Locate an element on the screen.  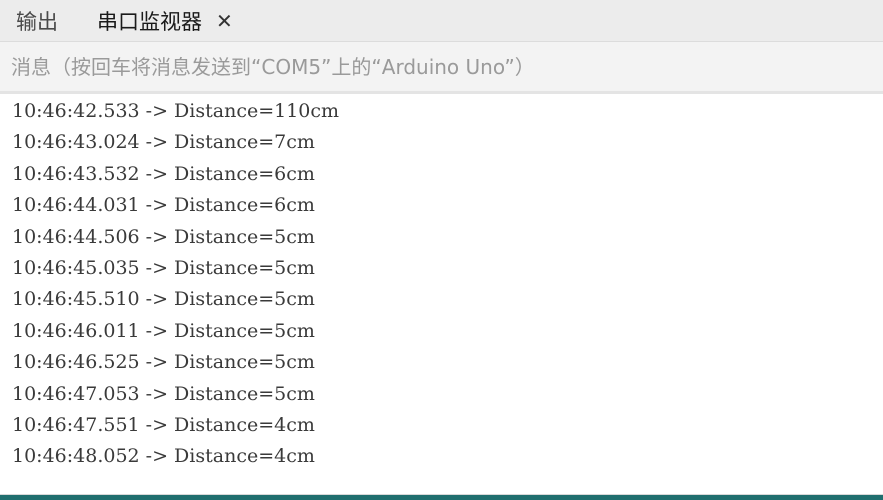
log-line: 10:46:47.551 -> Distance=4cm is located at coordinates (163, 424).